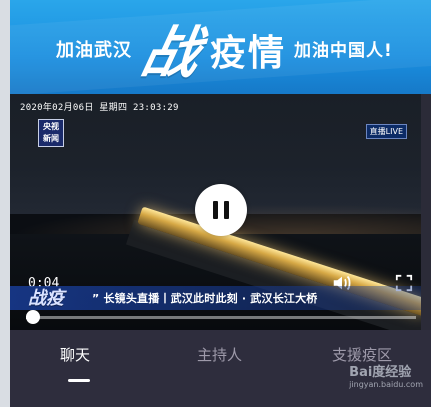  Describe the element at coordinates (248, 53) in the screenshot. I see `banner-title-2: 疫情` at that location.